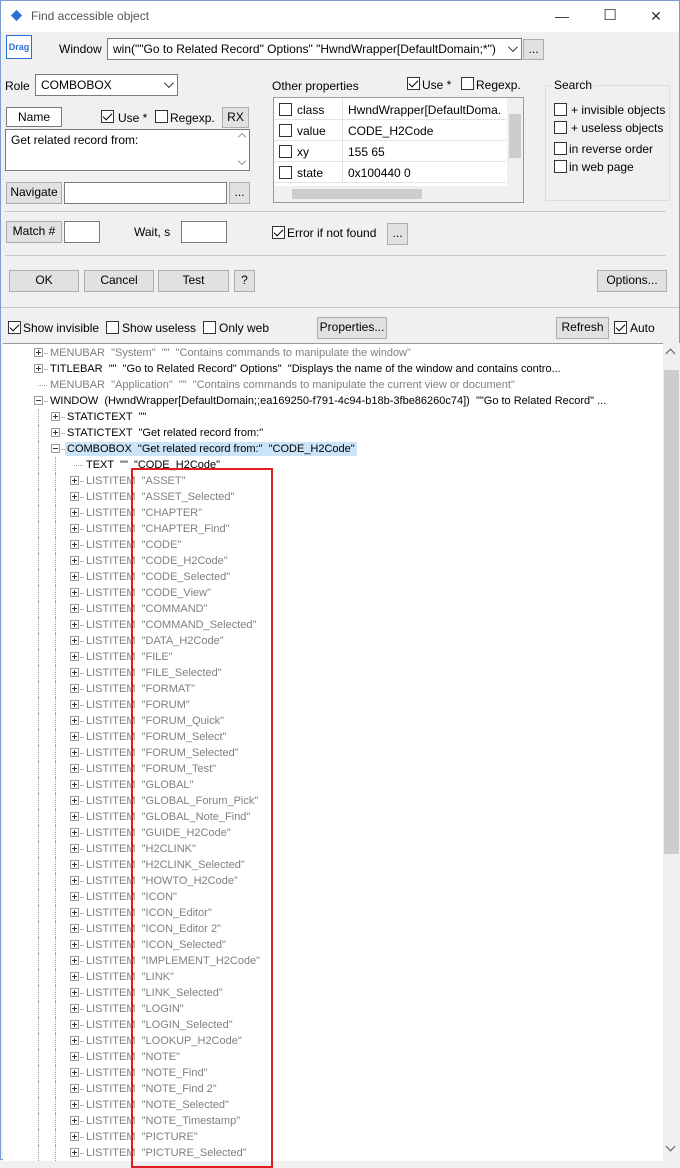 The height and width of the screenshot is (1168, 680). I want to click on tree-item-label: LISTITEM "ICON", so click(131, 897).